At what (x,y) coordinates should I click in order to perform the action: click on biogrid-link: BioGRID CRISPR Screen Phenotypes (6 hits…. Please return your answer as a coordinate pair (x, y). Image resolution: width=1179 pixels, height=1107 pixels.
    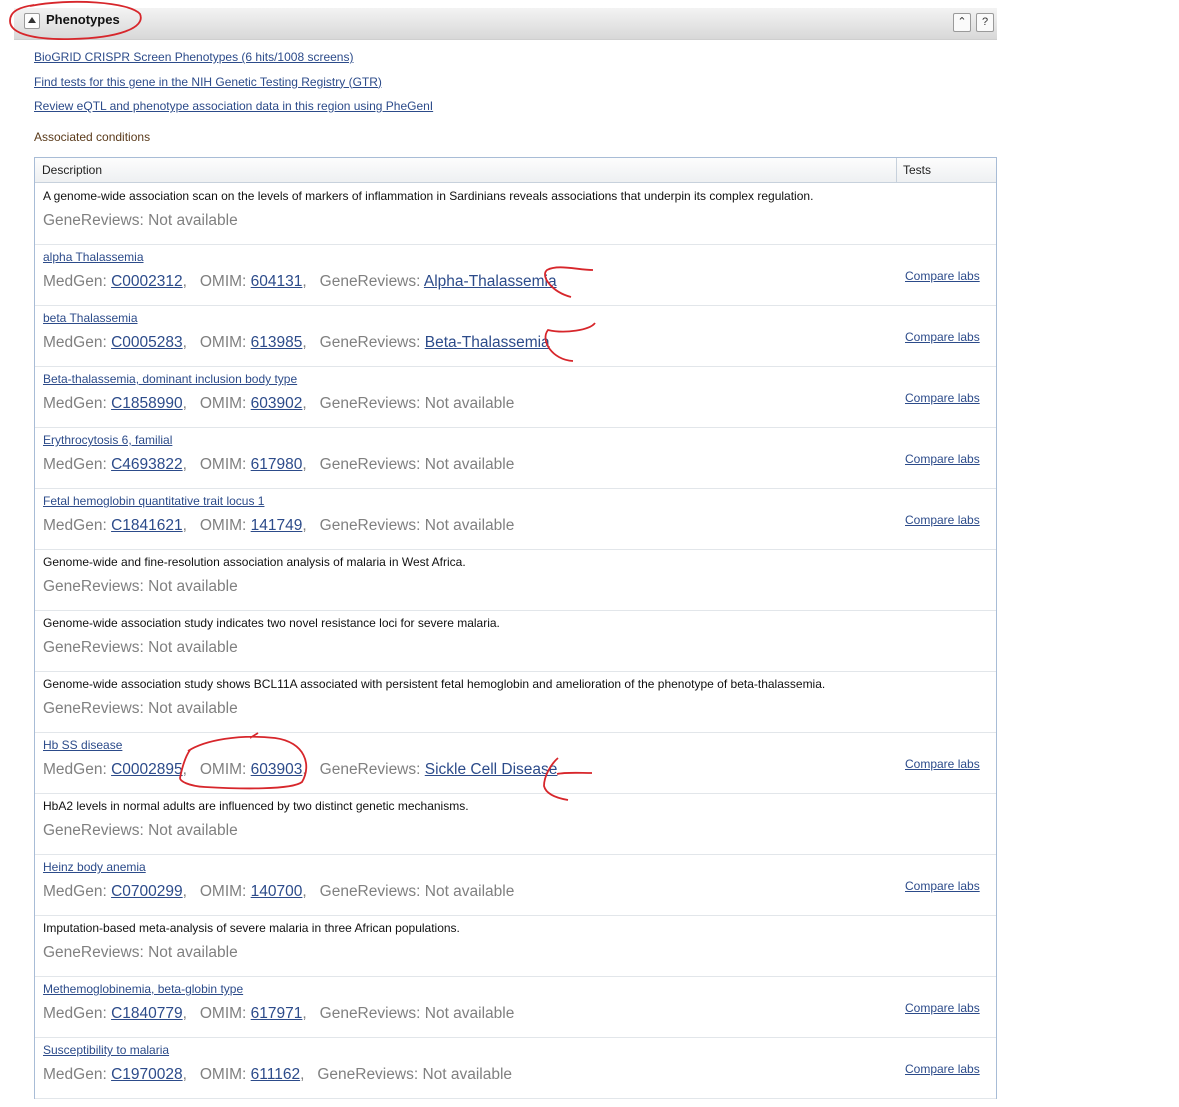
    Looking at the image, I should click on (233, 62).